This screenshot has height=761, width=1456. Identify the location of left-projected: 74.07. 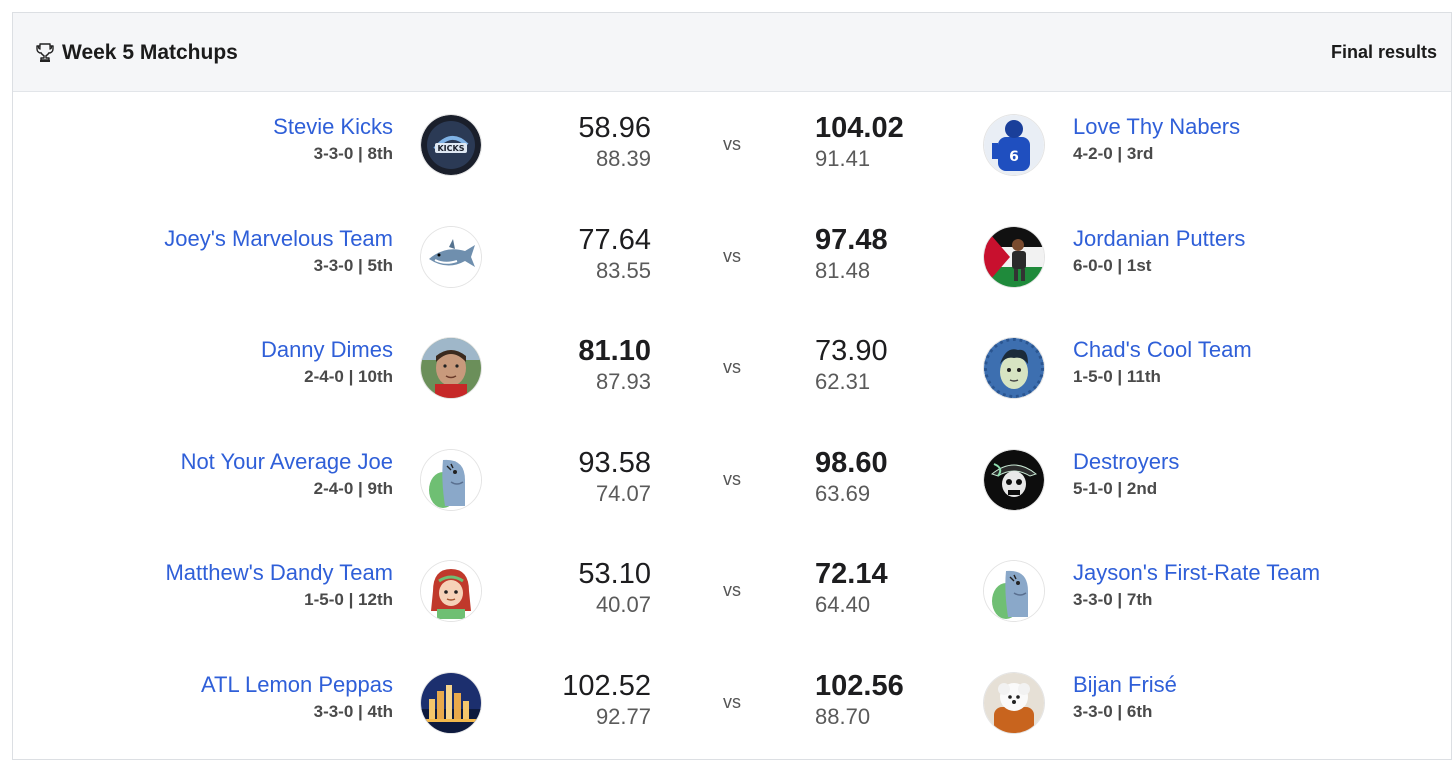
(623, 493).